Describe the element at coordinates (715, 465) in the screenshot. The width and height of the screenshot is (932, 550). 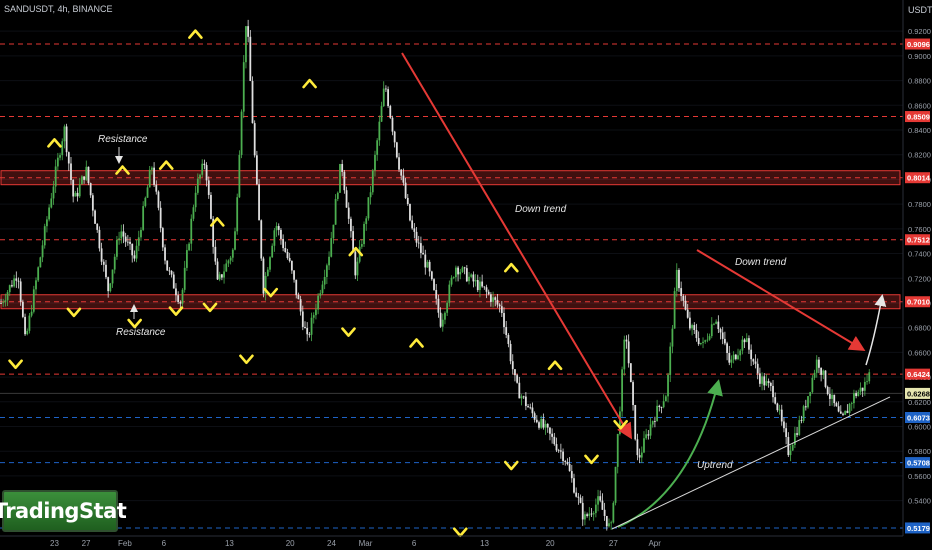
I see `uptrend-label: Uptrend` at that location.